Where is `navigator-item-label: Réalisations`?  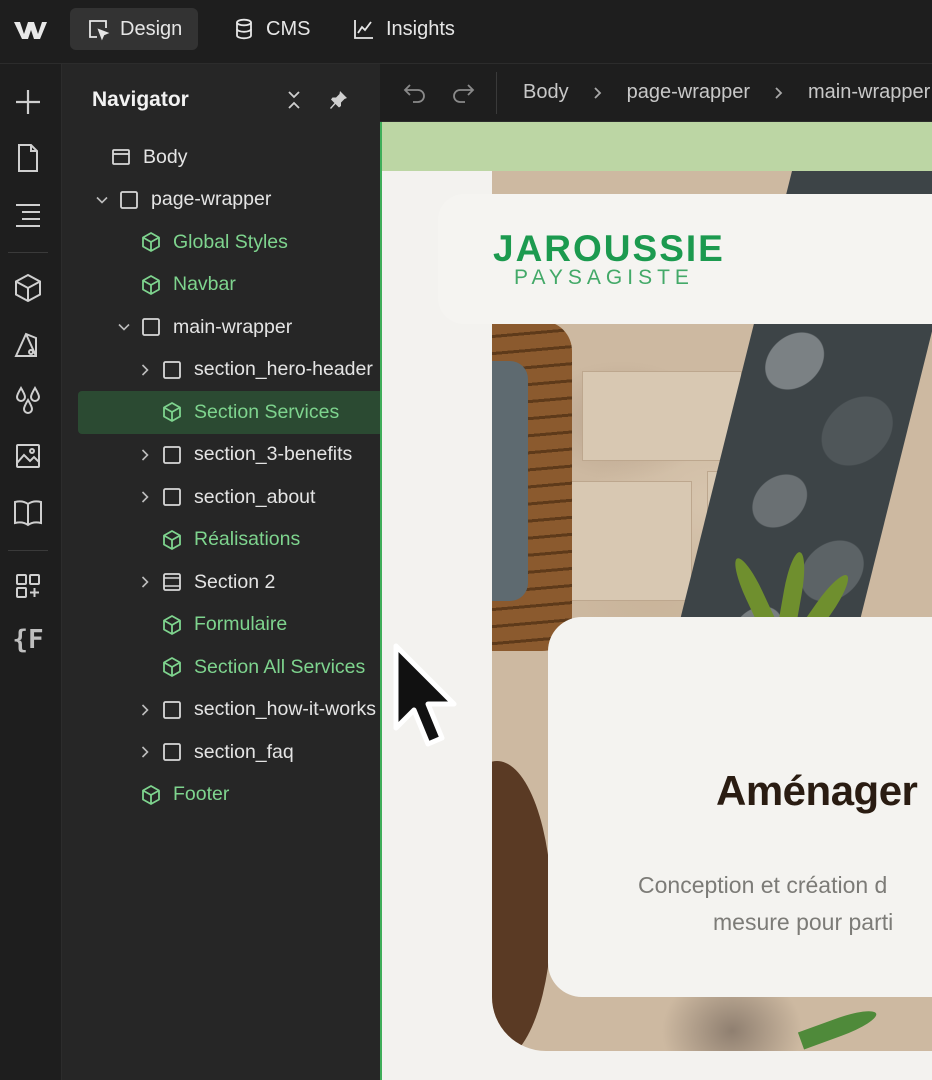 navigator-item-label: Réalisations is located at coordinates (247, 539).